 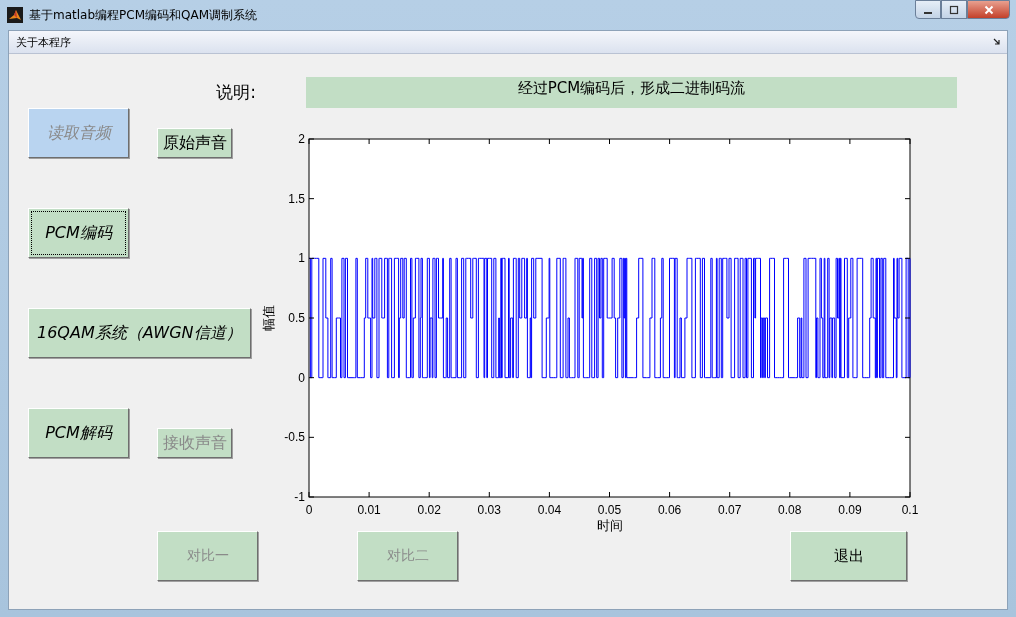 What do you see at coordinates (78, 233) in the screenshot?
I see `action-button: PCM编码` at bounding box center [78, 233].